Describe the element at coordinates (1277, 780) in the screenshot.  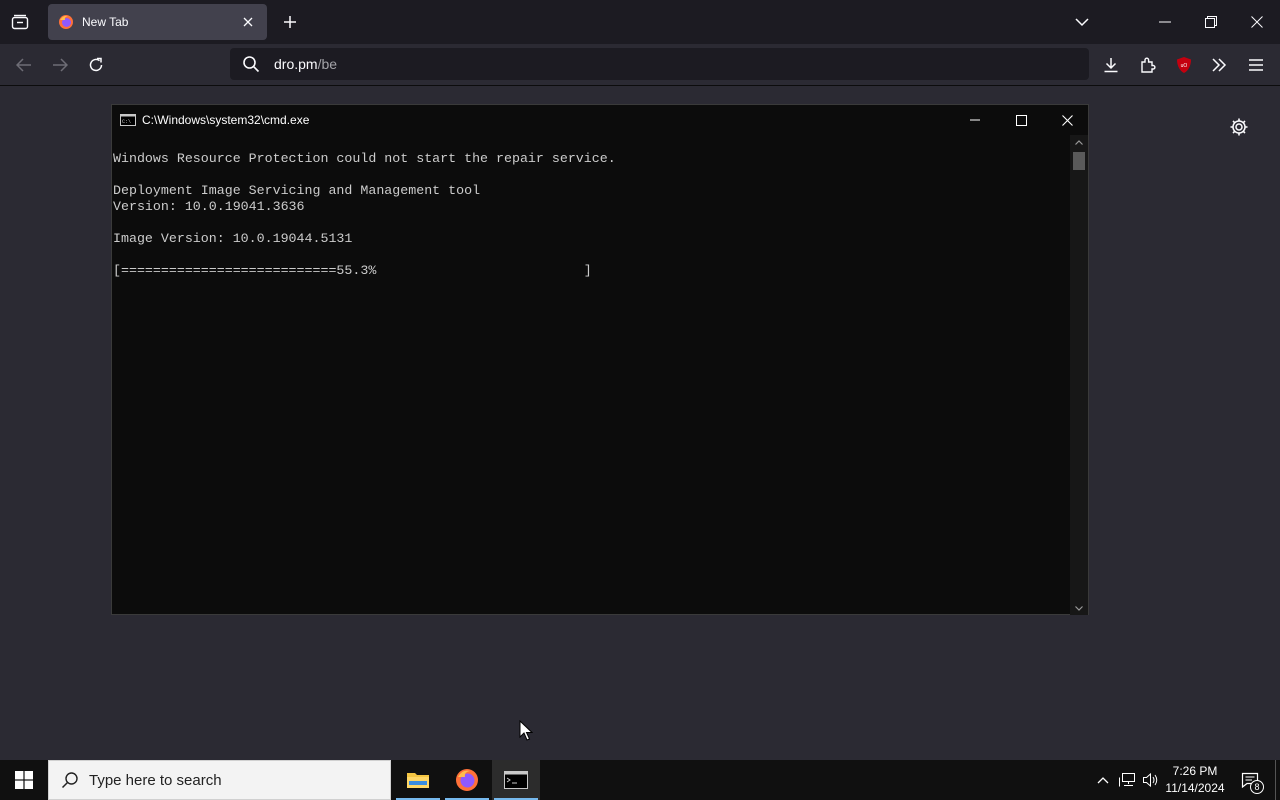
I see `show-desktop-button` at that location.